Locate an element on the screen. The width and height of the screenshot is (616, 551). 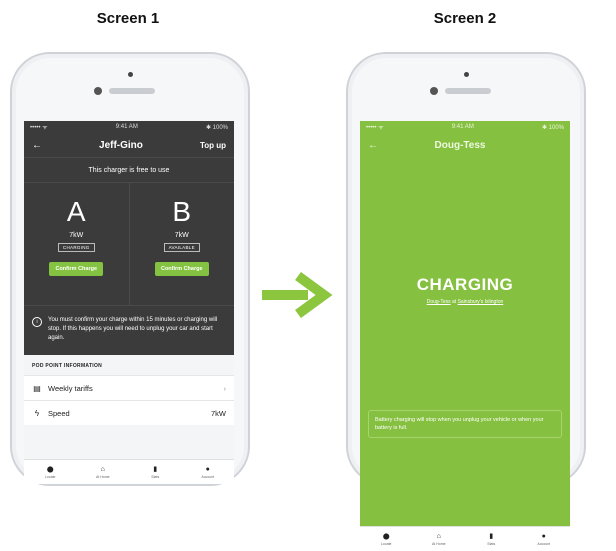
location-link: Sainsbury's Islington is located at coordinates (481, 302).